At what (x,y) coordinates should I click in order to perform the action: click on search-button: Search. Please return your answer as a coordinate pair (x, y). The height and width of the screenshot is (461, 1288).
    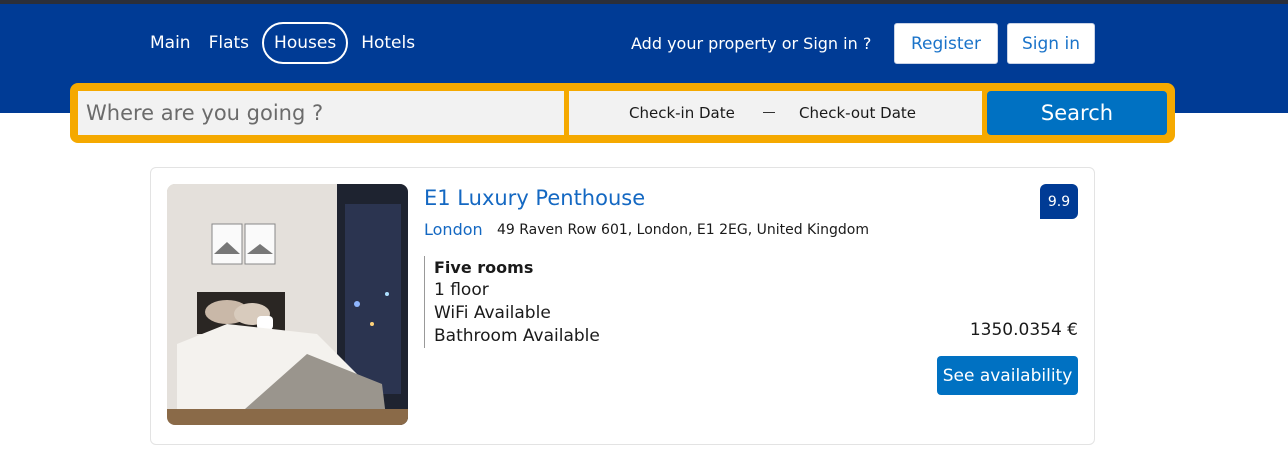
    Looking at the image, I should click on (1077, 113).